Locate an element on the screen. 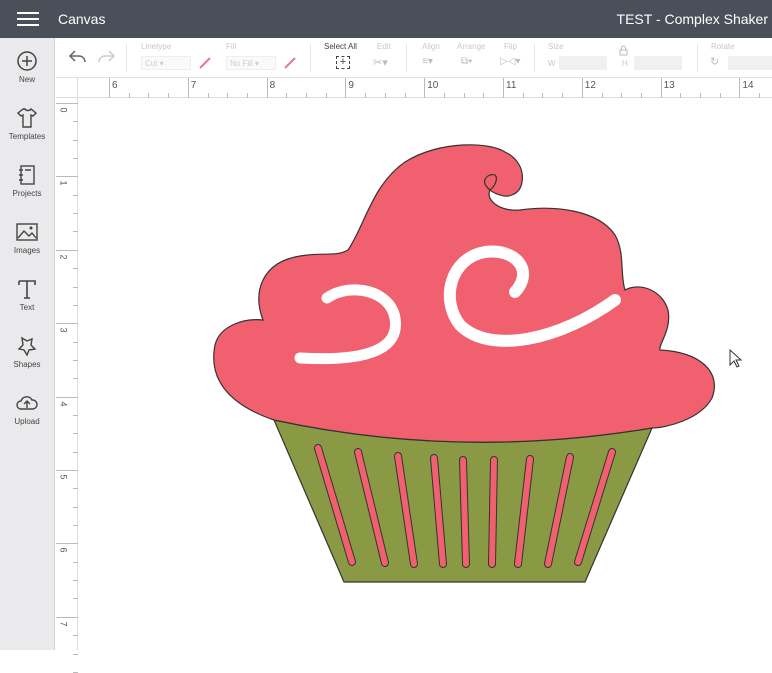 Image resolution: width=772 pixels, height=673 pixels. shapes-icon is located at coordinates (27, 346).